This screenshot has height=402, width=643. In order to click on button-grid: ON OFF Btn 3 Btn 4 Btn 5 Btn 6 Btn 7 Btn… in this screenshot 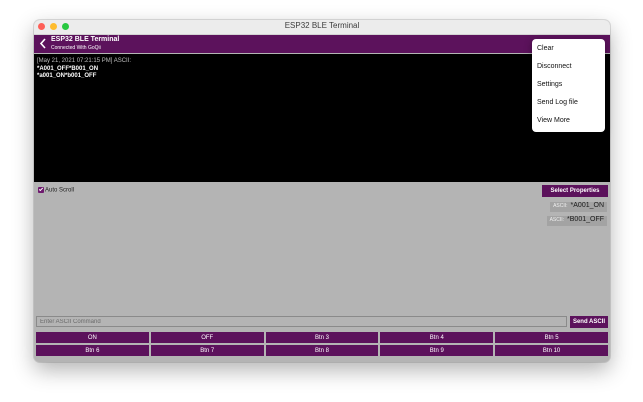, I will do `click(322, 344)`.